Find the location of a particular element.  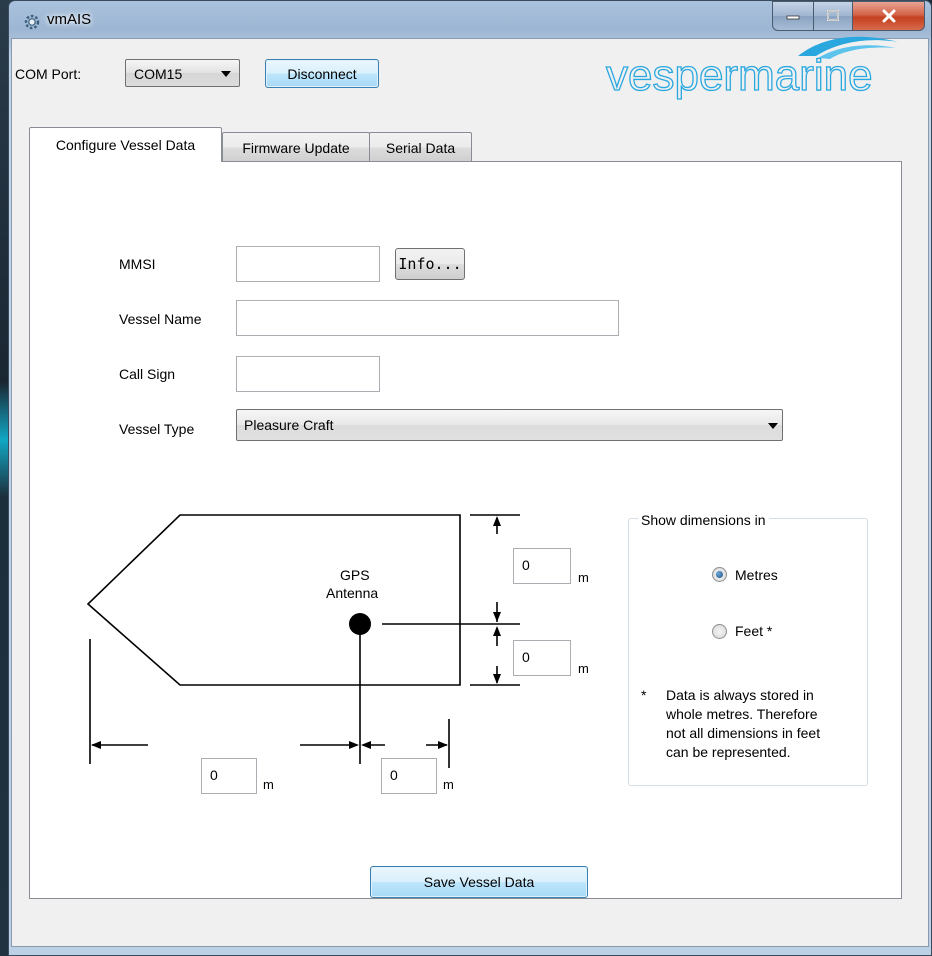

port-distance-field: 0 is located at coordinates (229, 776).